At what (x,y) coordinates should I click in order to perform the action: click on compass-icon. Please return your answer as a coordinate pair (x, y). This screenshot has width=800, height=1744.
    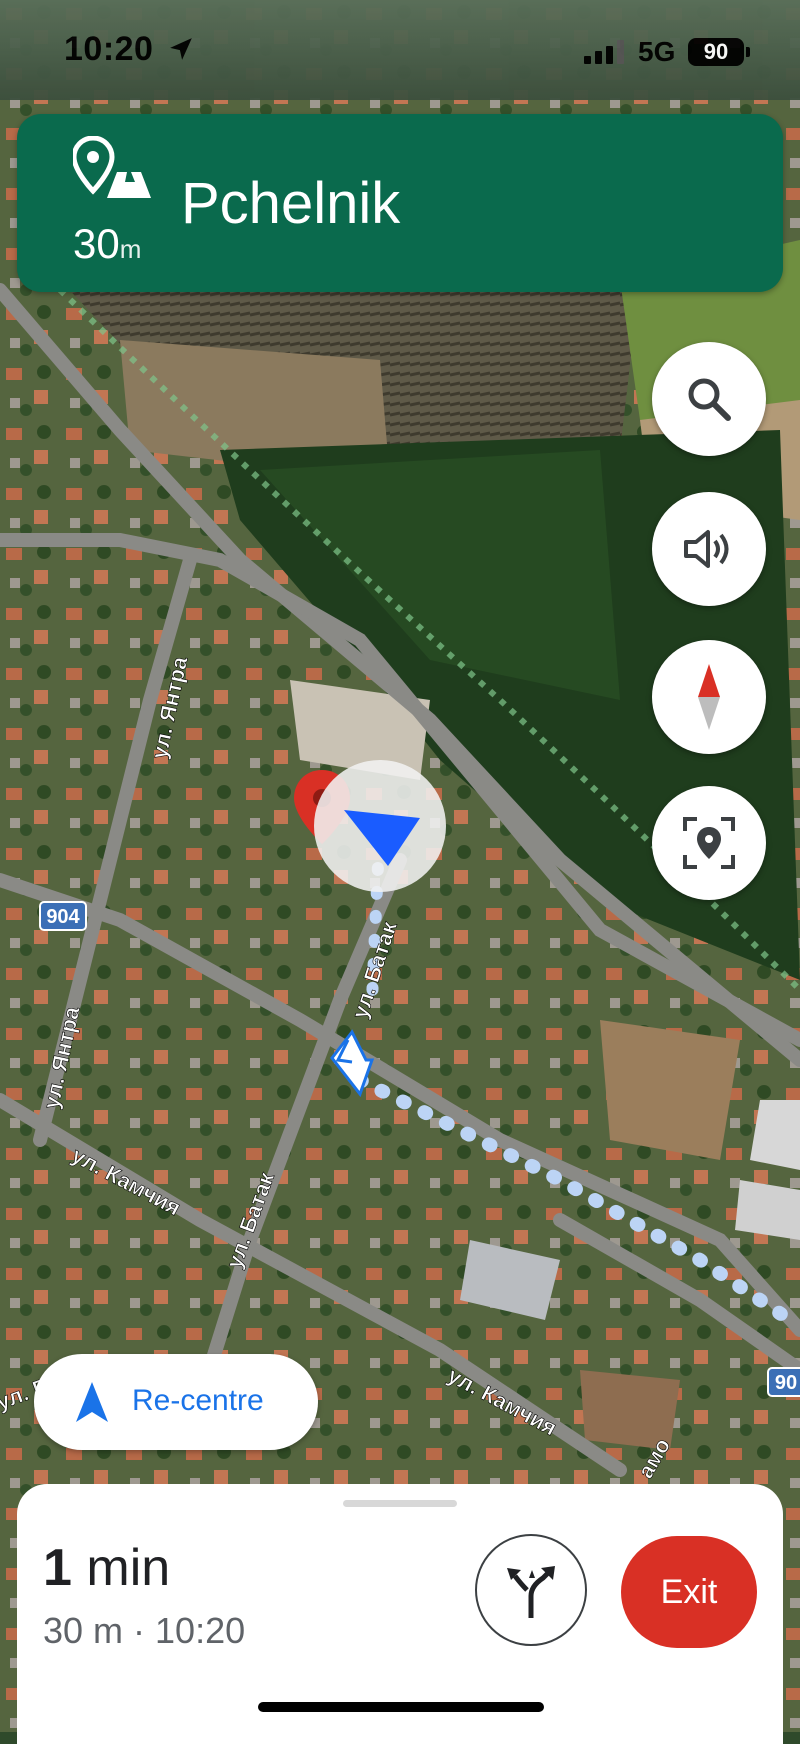
    Looking at the image, I should click on (709, 697).